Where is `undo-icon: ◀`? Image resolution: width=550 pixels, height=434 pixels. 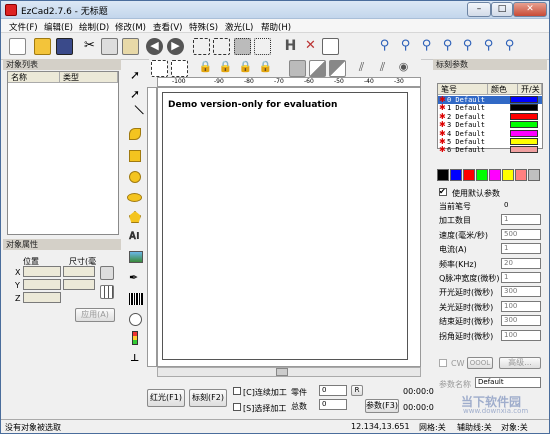
undo-icon: ◀ is located at coordinates (154, 46).